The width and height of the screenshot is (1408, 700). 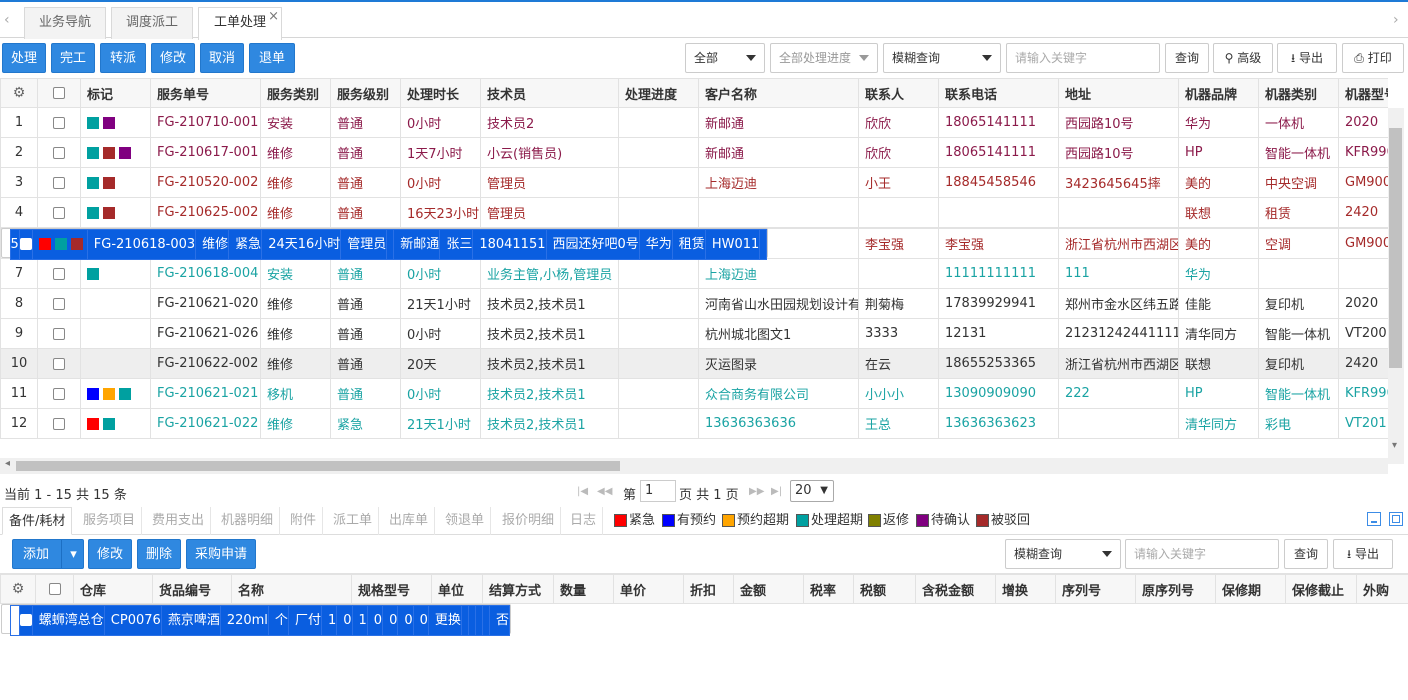 I want to click on tab-quote-detail: 报价明细, so click(x=529, y=521).